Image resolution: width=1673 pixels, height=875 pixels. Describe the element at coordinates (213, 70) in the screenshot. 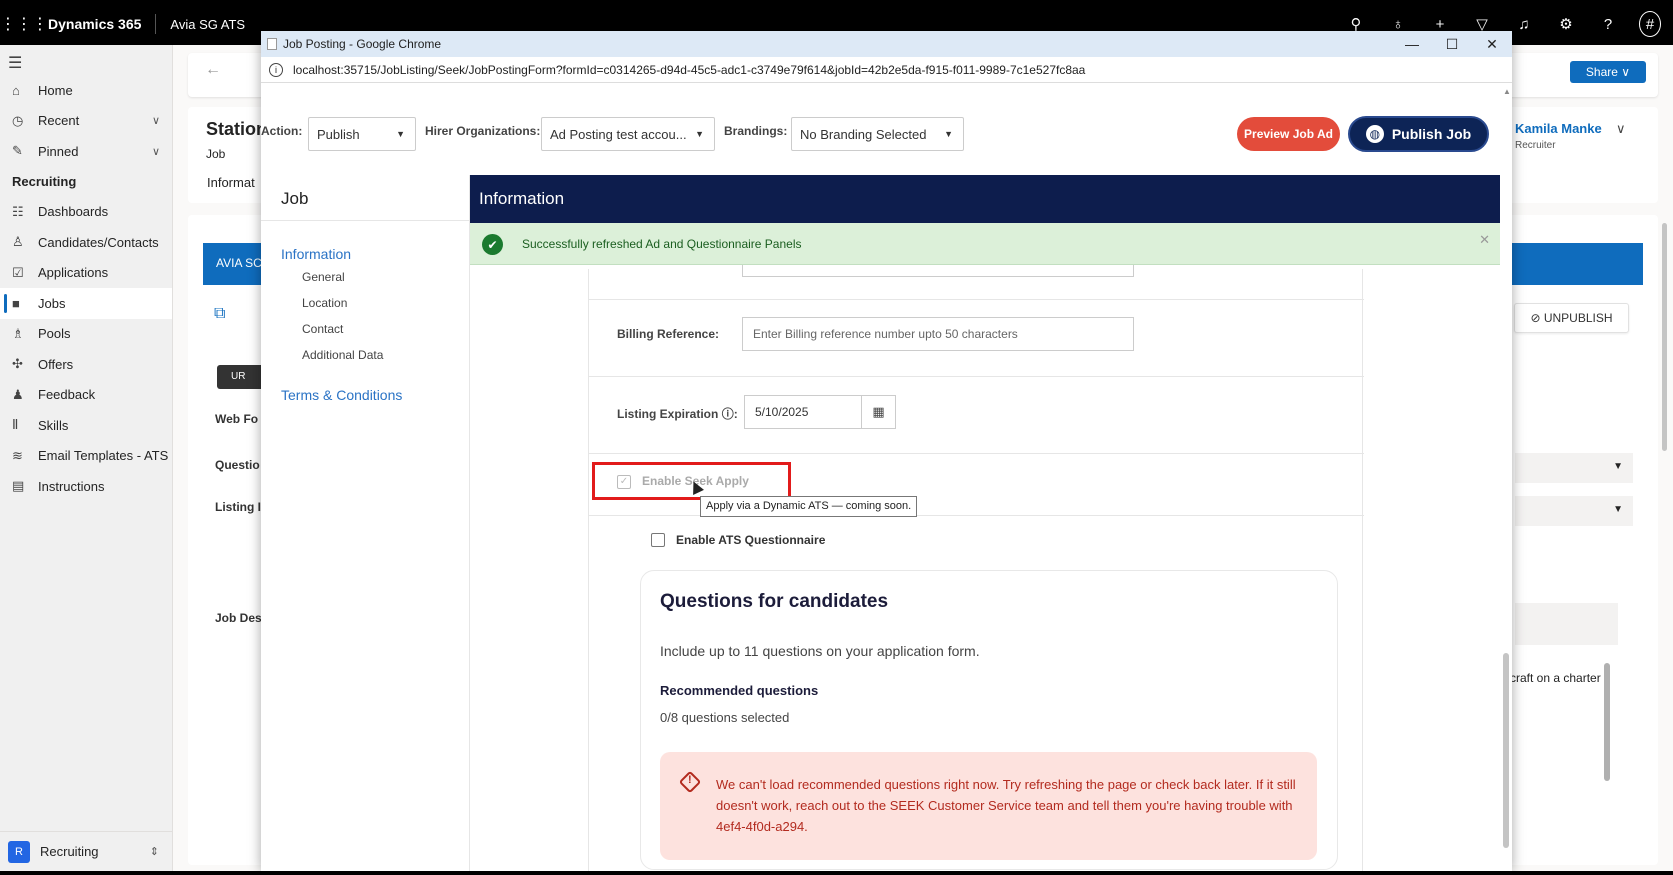

I see `back-arrow-icon: ←` at that location.